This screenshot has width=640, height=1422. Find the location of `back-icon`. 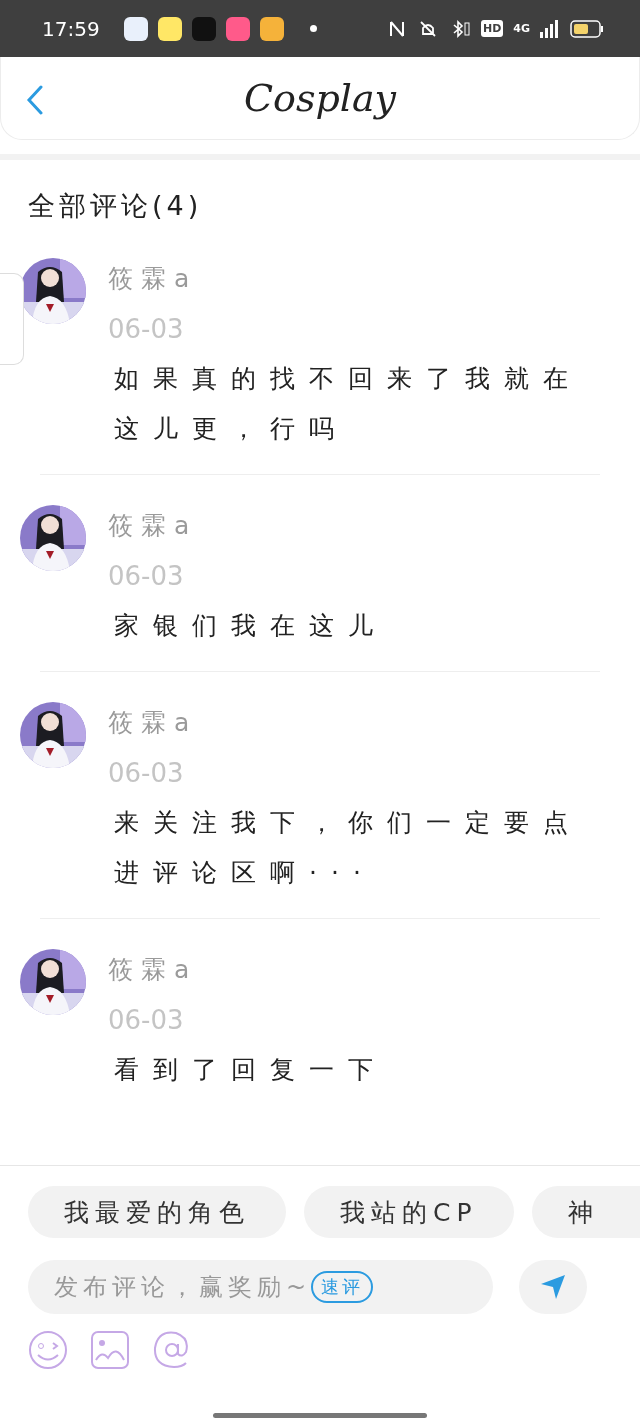

back-icon is located at coordinates (35, 100).